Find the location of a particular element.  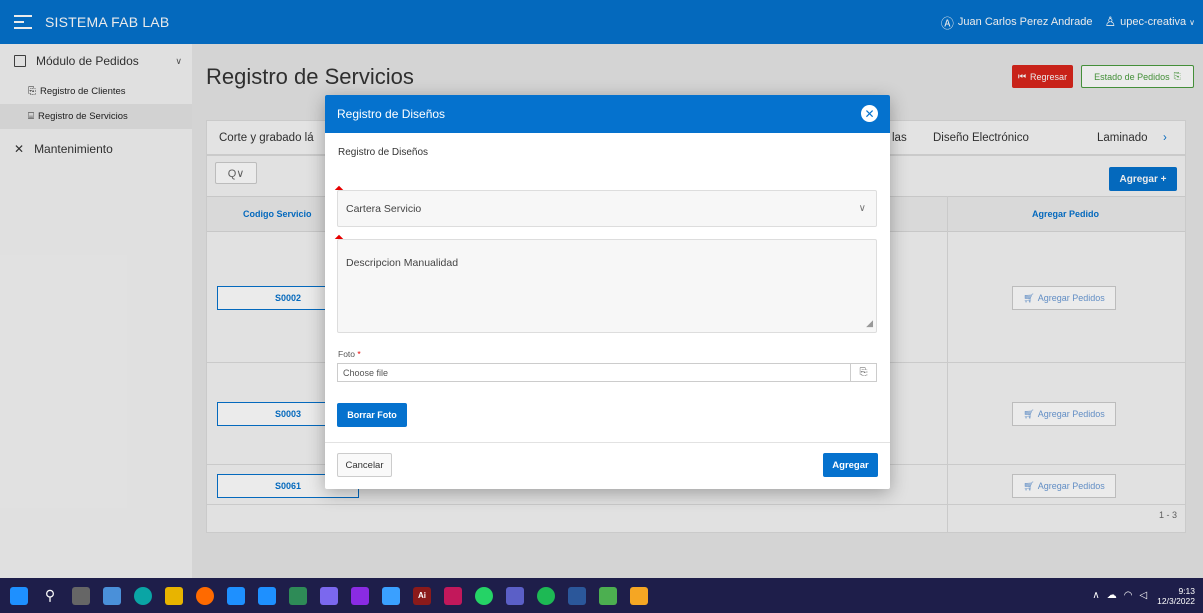

agregar-submit-button: Agregar is located at coordinates (850, 465).